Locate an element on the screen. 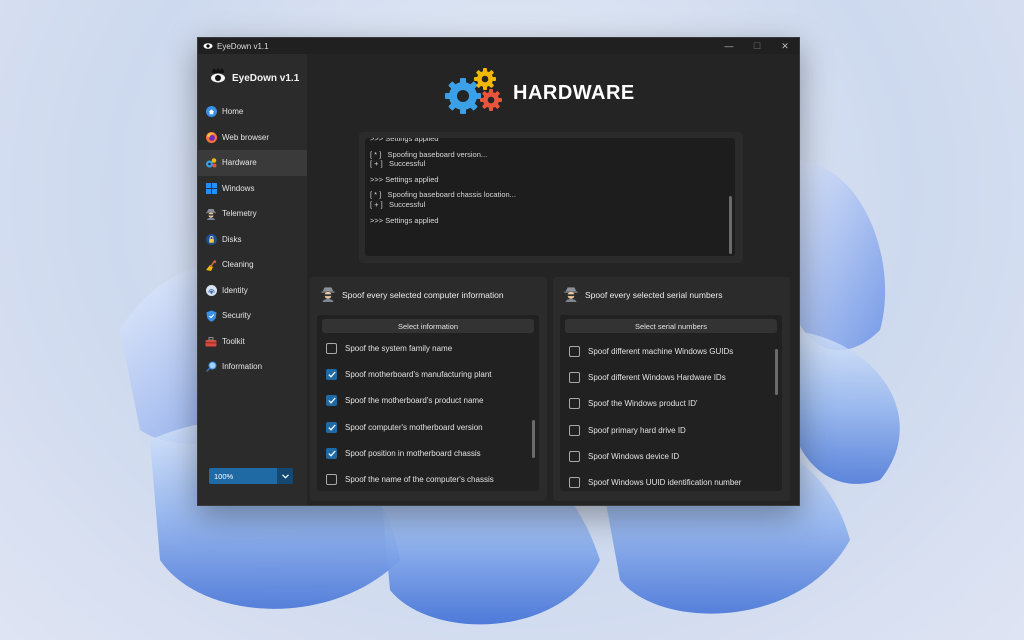 The height and width of the screenshot is (640, 1024). checkbox-option: Spoof the system family name is located at coordinates (426, 348).